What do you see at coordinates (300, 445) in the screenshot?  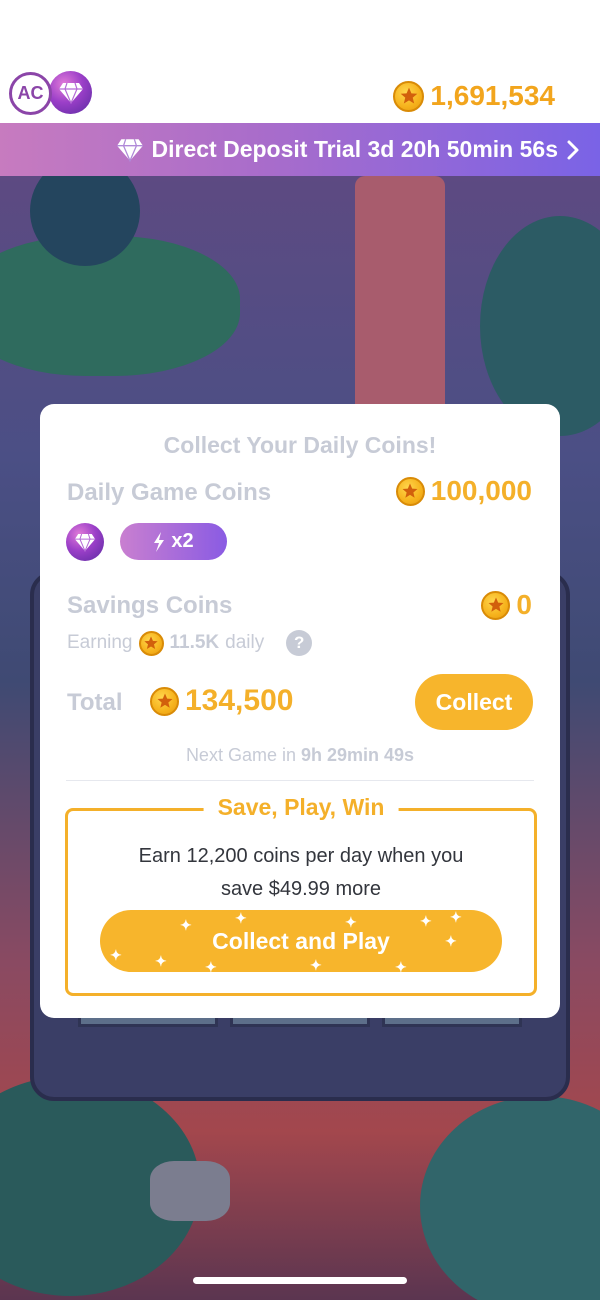 I see `modal-title: Collect Your Daily Coins!` at bounding box center [300, 445].